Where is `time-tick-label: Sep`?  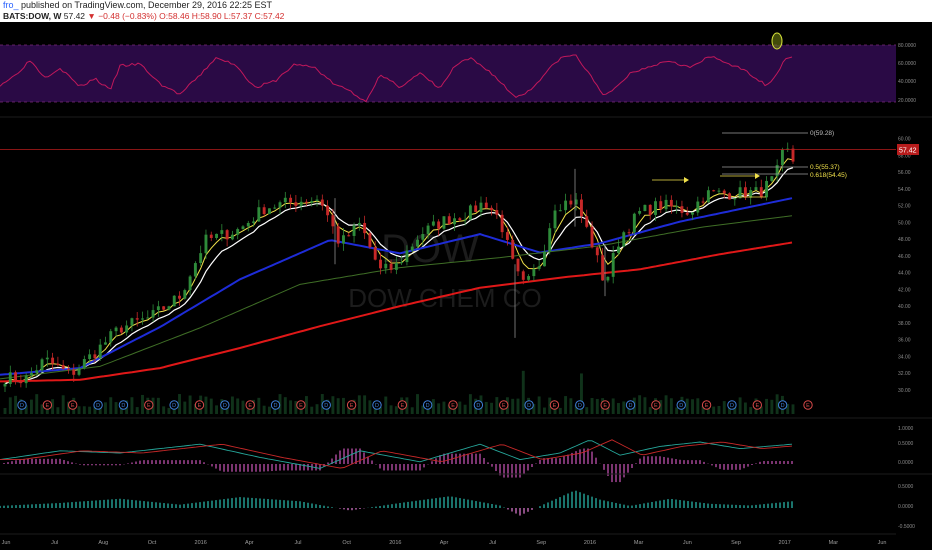 time-tick-label: Sep is located at coordinates (736, 543).